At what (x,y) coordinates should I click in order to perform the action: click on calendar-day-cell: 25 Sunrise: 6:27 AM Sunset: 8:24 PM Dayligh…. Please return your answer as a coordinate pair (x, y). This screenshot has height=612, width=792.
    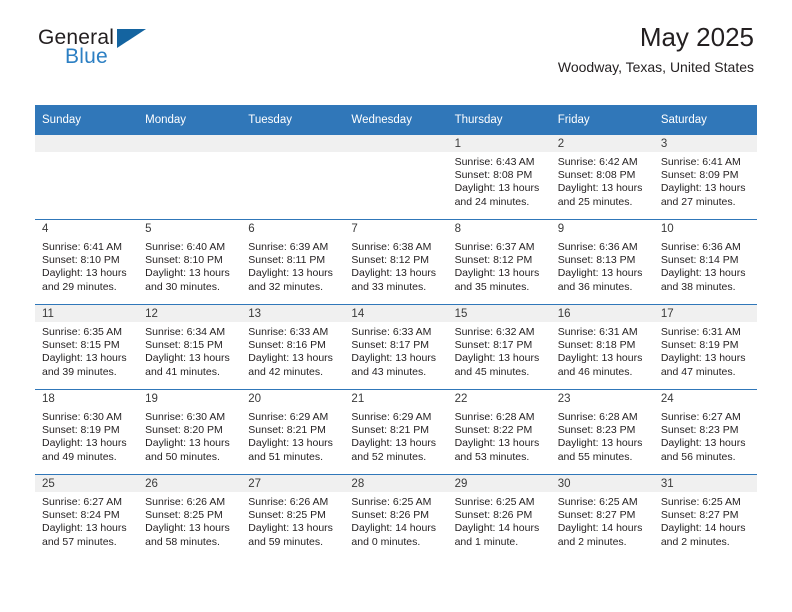
    Looking at the image, I should click on (87, 516).